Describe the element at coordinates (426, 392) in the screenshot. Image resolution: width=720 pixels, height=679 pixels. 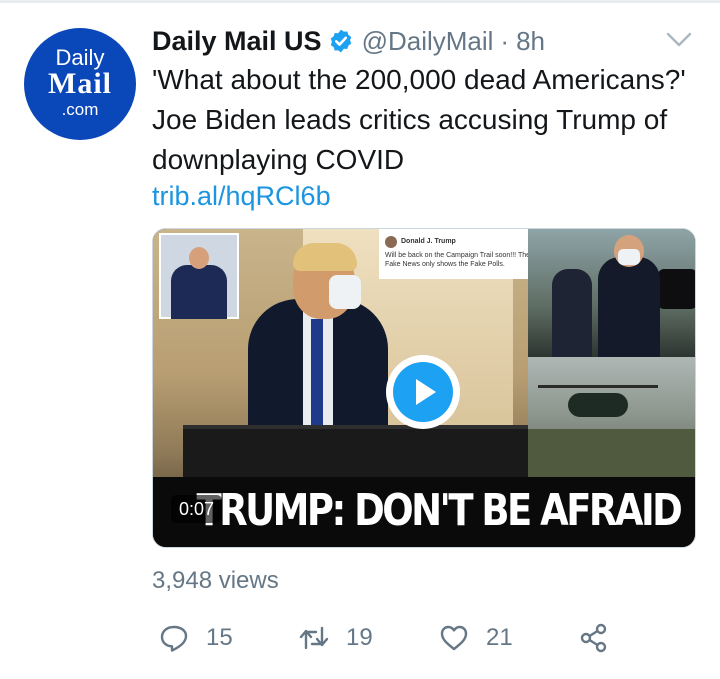
I see `play-icon` at that location.